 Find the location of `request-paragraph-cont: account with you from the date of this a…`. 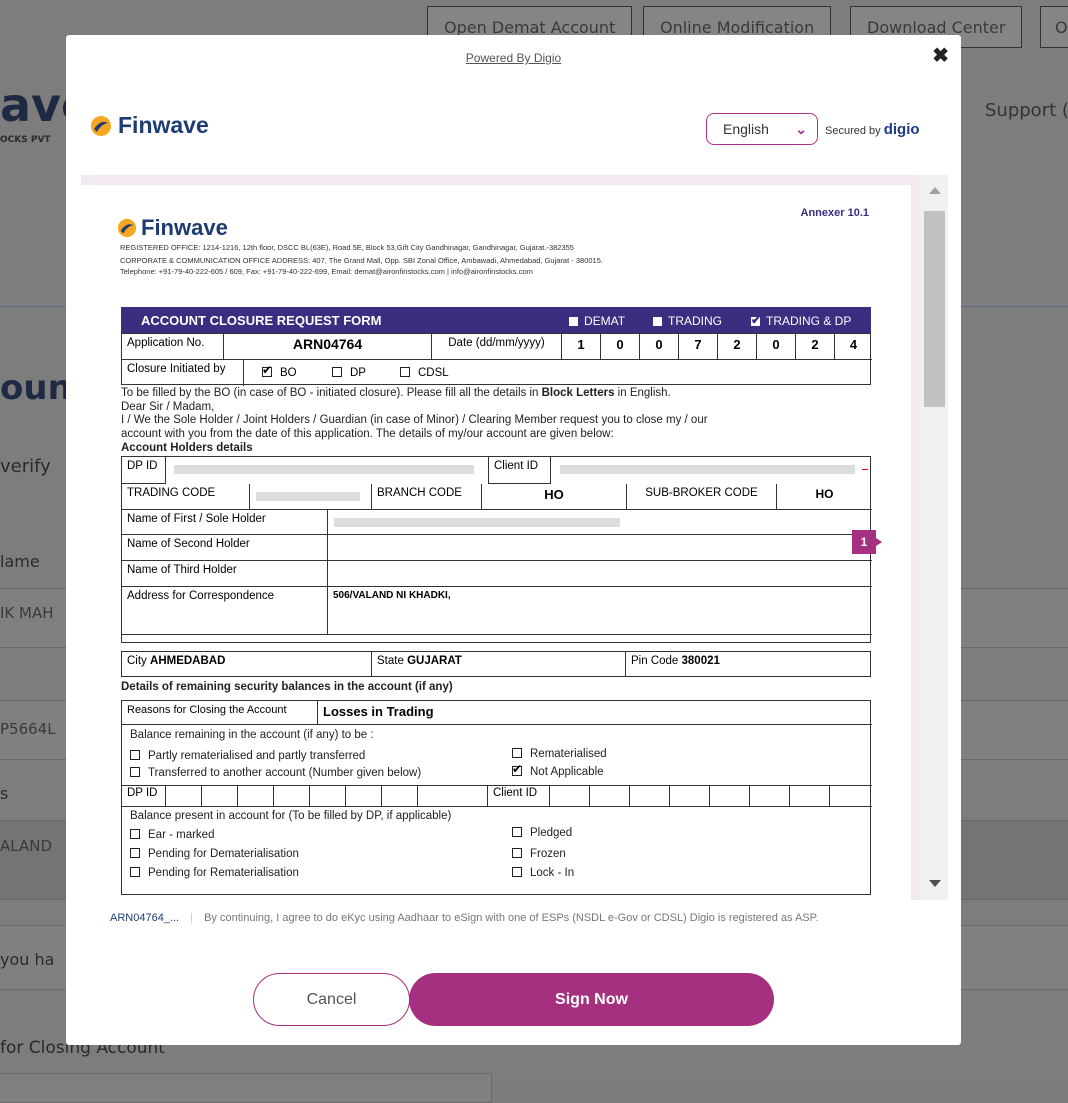

request-paragraph-cont: account with you from the date of this a… is located at coordinates (367, 434).